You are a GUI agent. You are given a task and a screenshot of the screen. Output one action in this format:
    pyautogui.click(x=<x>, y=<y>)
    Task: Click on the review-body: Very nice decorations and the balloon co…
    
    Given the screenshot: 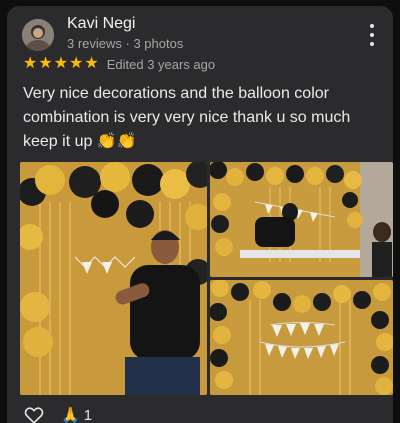 What is the action you would take?
    pyautogui.click(x=187, y=117)
    